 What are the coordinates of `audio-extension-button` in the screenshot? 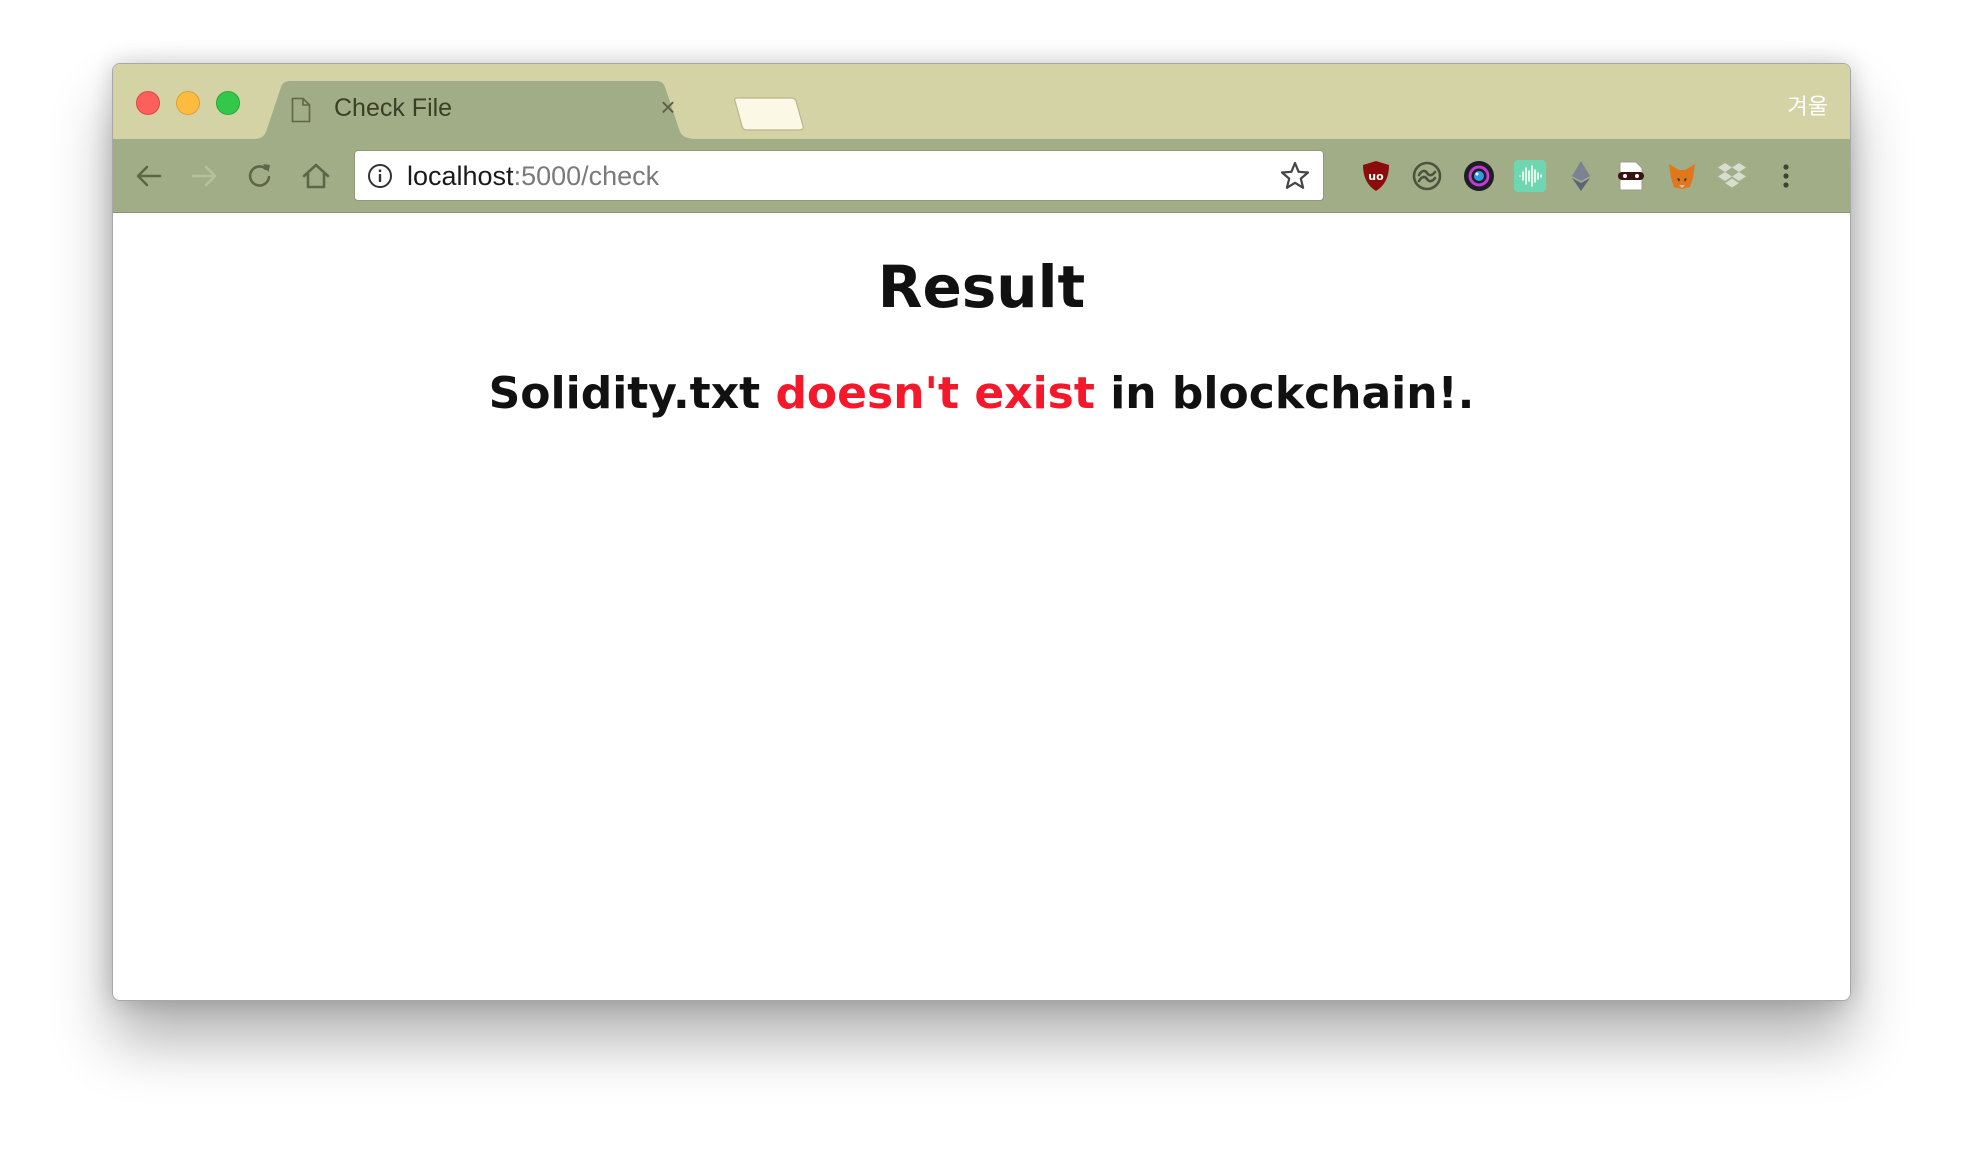 It's located at (1530, 176).